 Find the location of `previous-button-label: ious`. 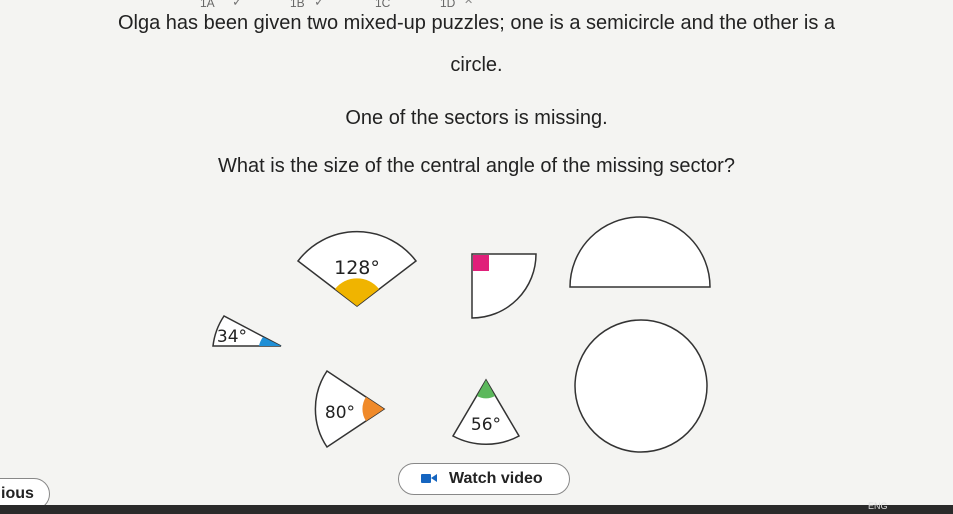

previous-button-label: ious is located at coordinates (17, 493).